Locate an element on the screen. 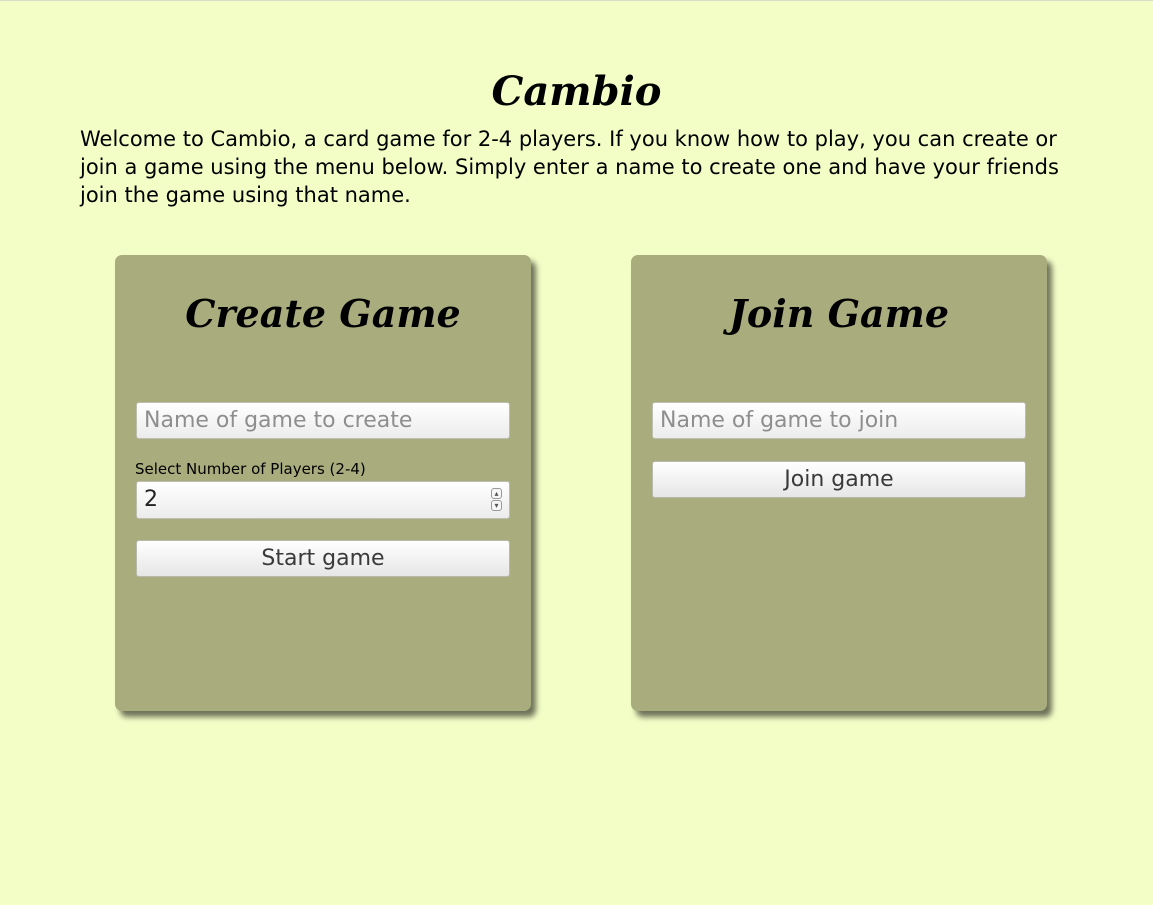  stepper-up-icon: ▴ is located at coordinates (496, 493).